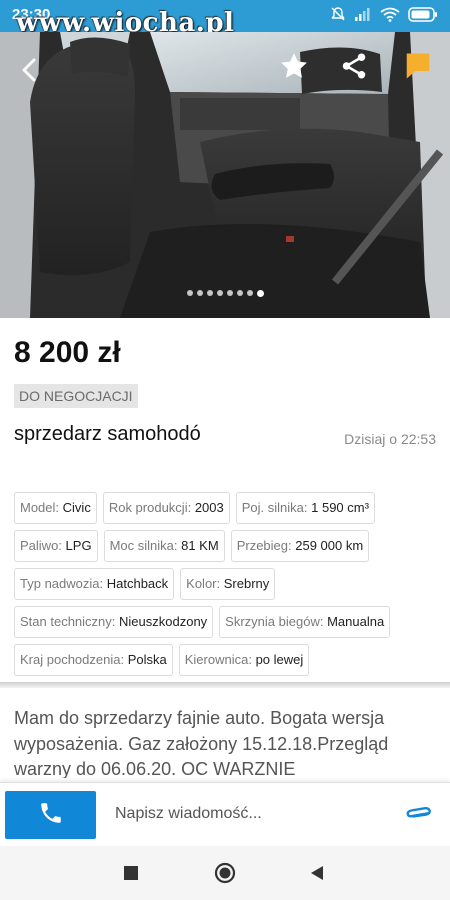  I want to click on system-nav-bar, so click(225, 873).